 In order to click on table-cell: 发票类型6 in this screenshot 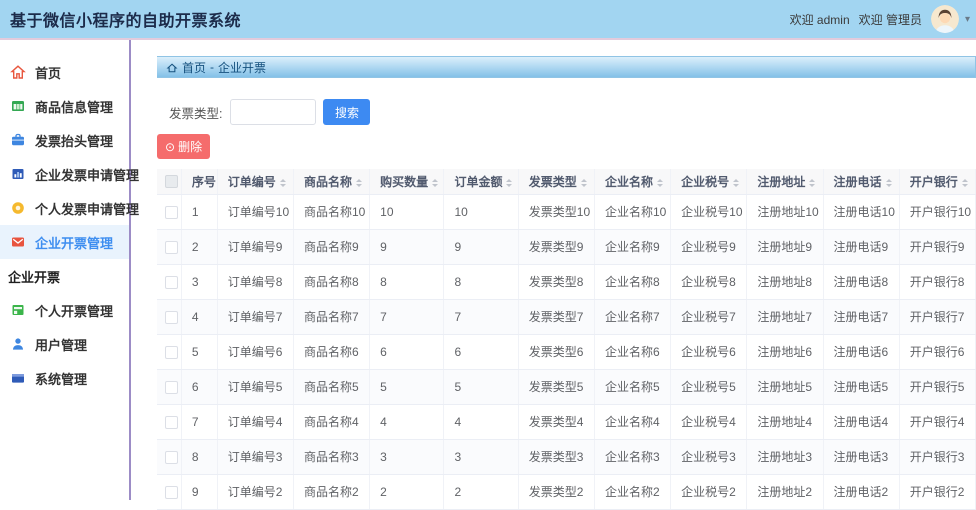, I will do `click(556, 352)`.